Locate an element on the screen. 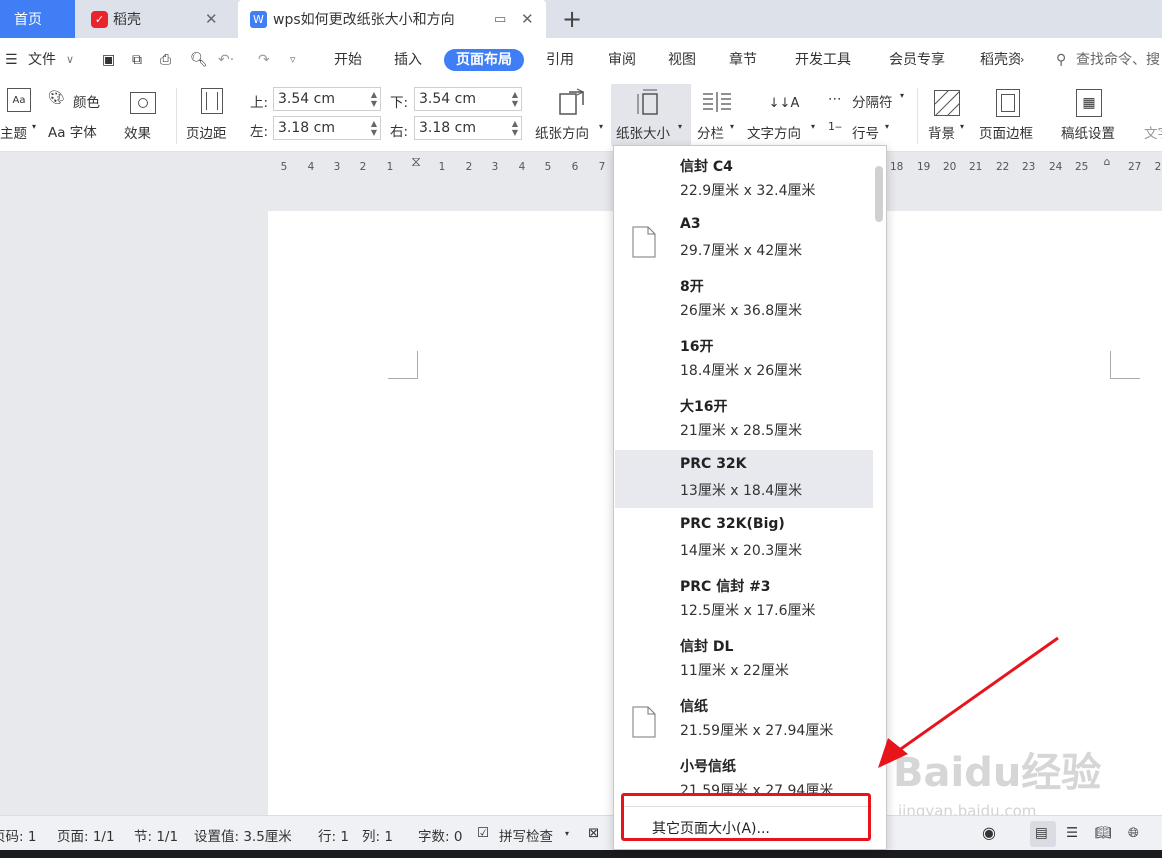  columns-button: 分栏 is located at coordinates (710, 132).